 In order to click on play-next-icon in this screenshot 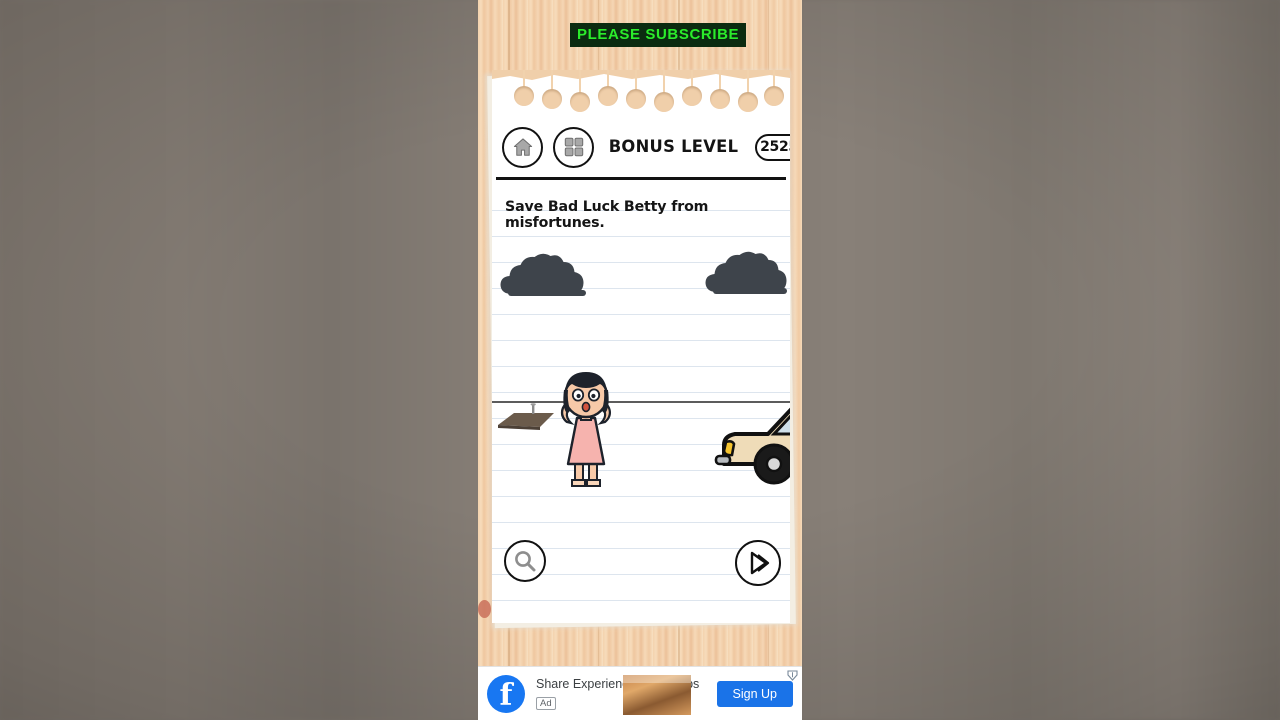, I will do `click(760, 563)`.